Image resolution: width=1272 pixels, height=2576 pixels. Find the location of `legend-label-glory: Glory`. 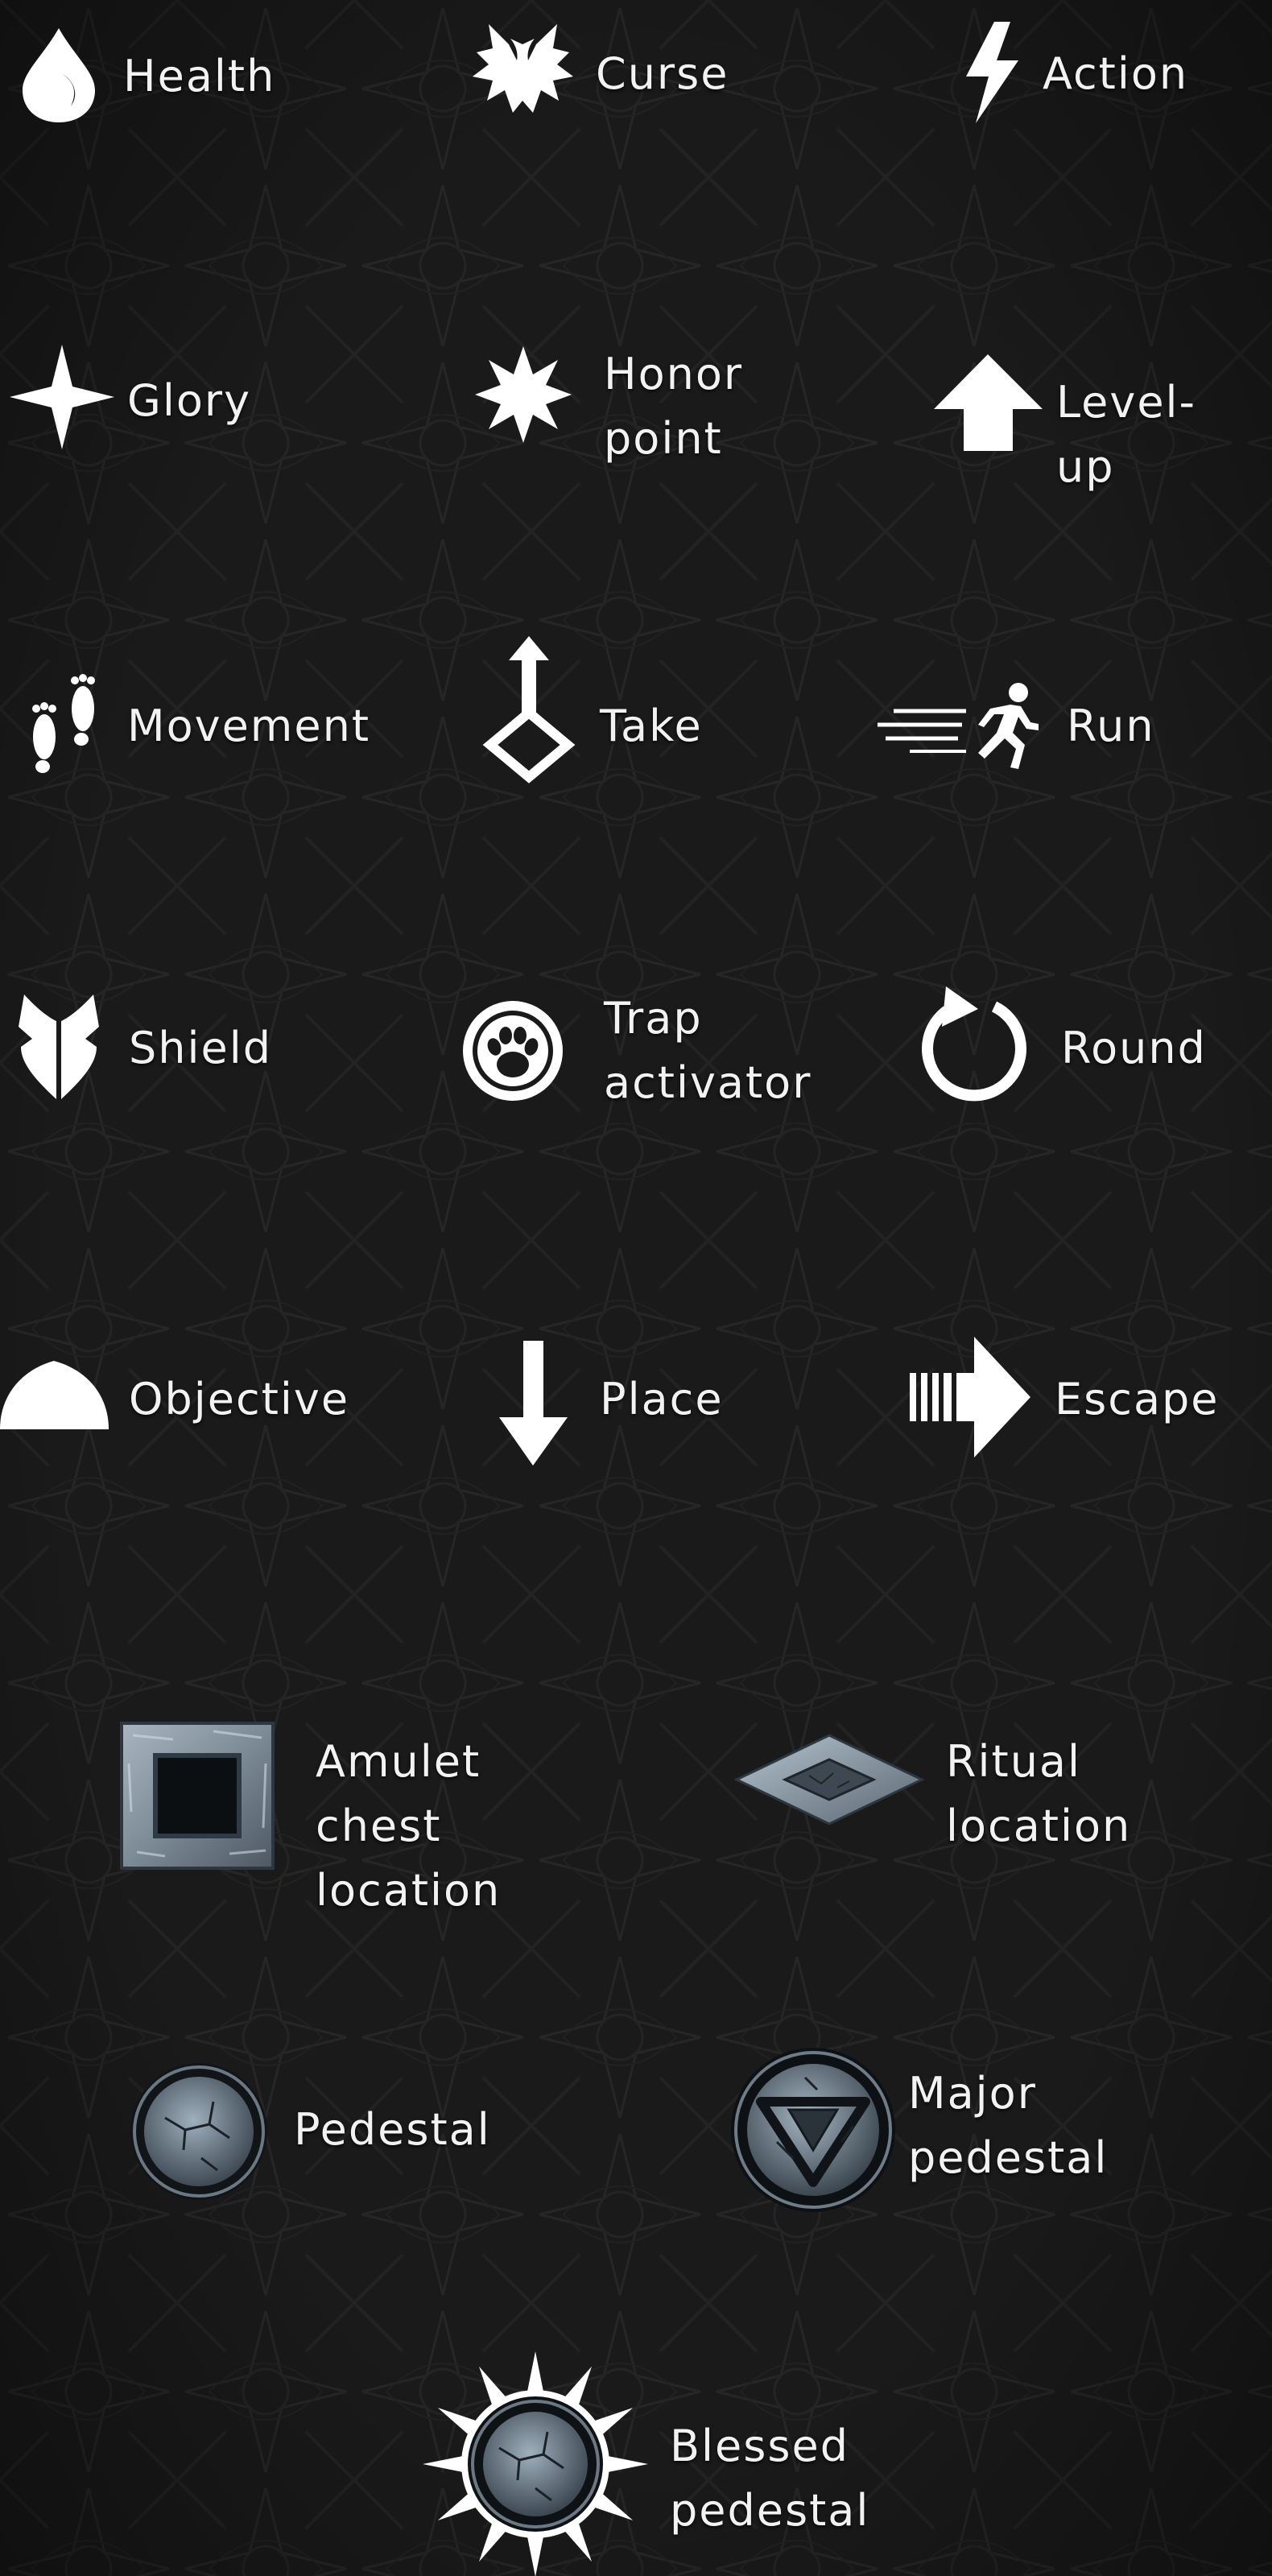

legend-label-glory: Glory is located at coordinates (189, 401).